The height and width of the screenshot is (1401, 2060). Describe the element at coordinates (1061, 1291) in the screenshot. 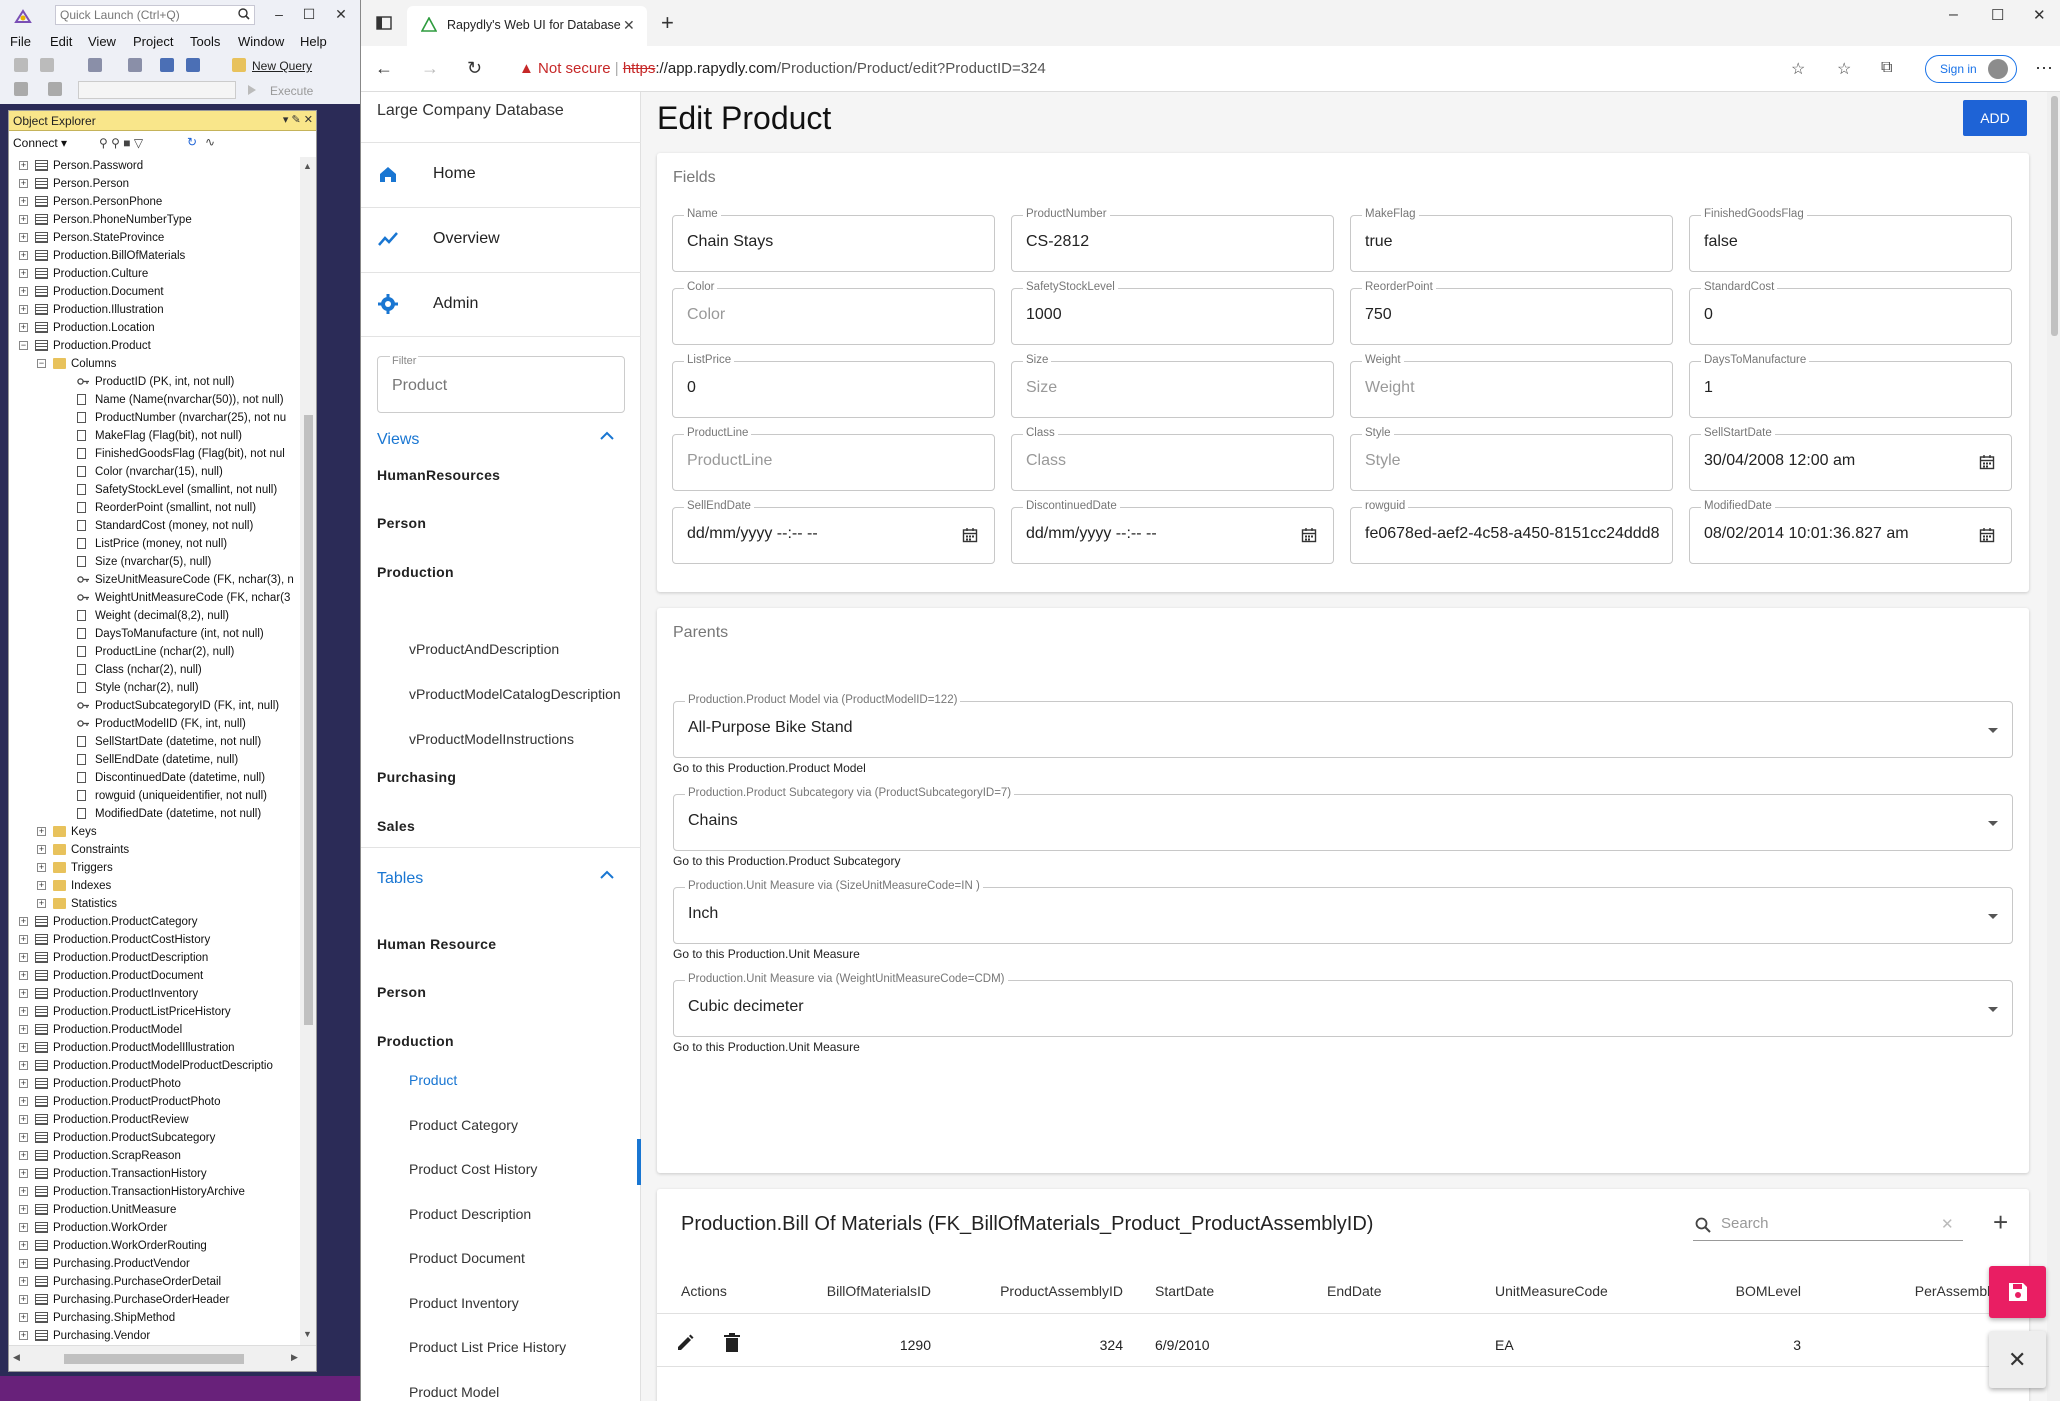

I see `column-header: ProductAssemblyID` at that location.